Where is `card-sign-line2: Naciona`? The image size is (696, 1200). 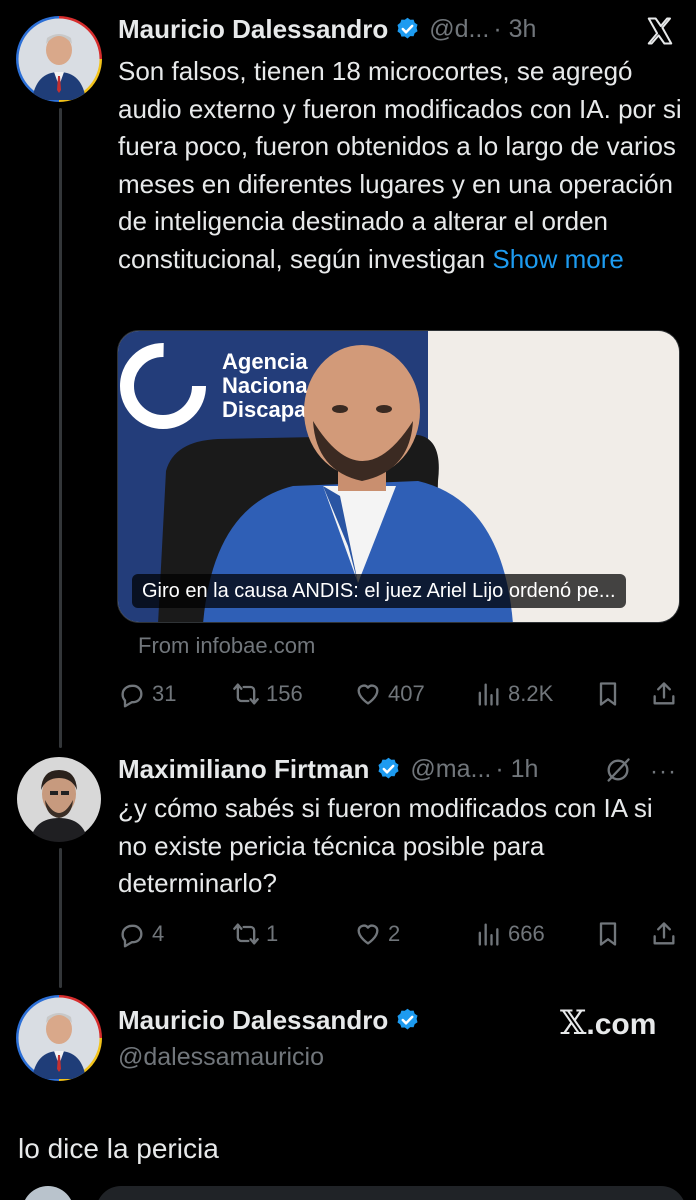
card-sign-line2: Naciona is located at coordinates (265, 385).